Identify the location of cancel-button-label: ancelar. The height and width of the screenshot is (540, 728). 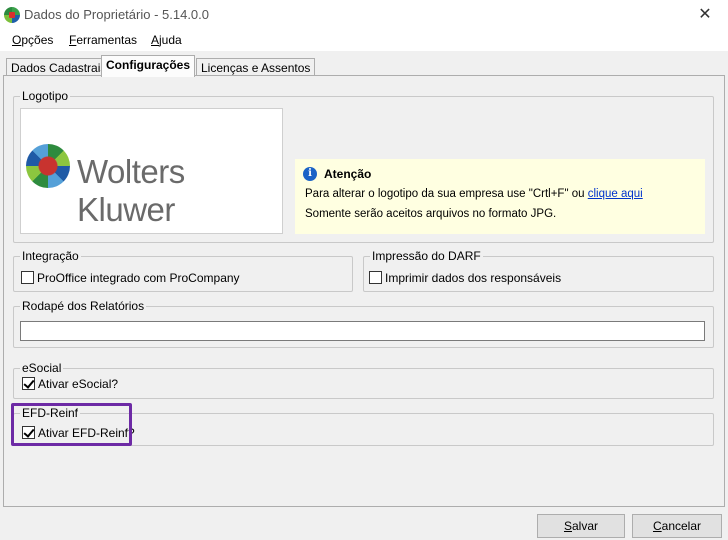
(681, 526).